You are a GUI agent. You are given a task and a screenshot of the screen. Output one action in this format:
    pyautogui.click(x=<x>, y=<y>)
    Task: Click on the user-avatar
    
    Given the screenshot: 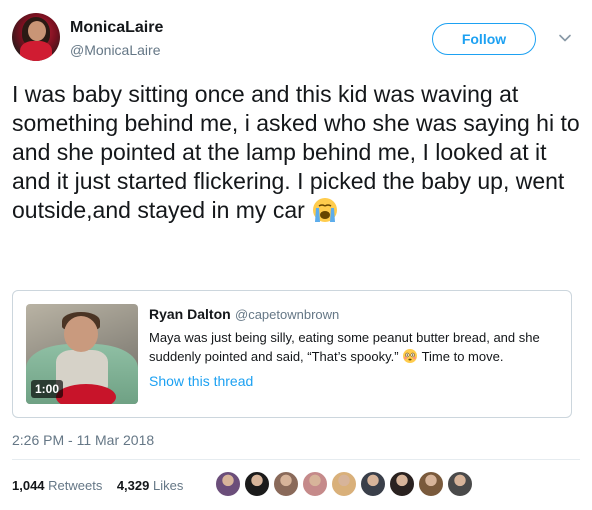 What is the action you would take?
    pyautogui.click(x=36, y=37)
    